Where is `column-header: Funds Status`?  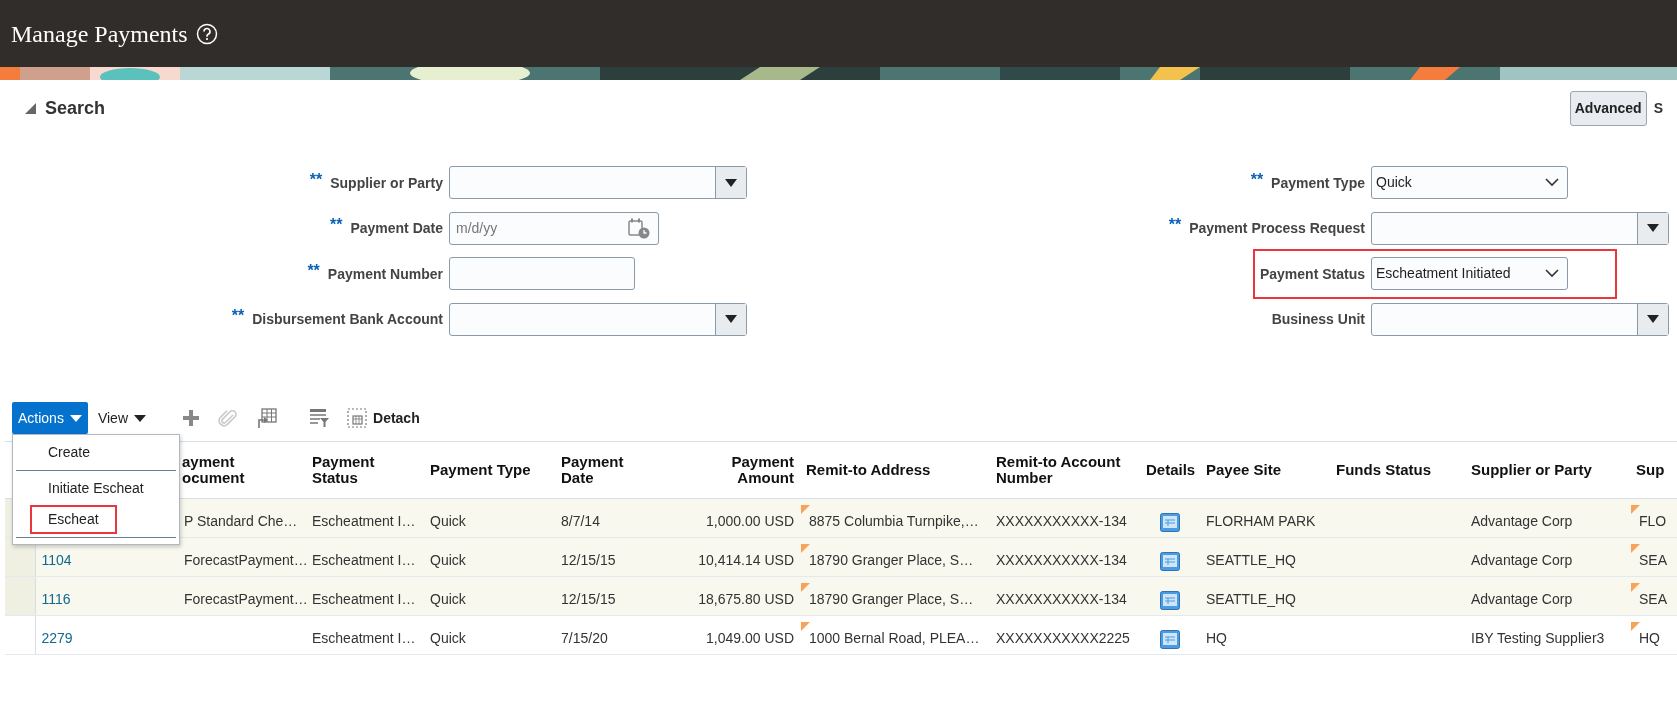 column-header: Funds Status is located at coordinates (1383, 470).